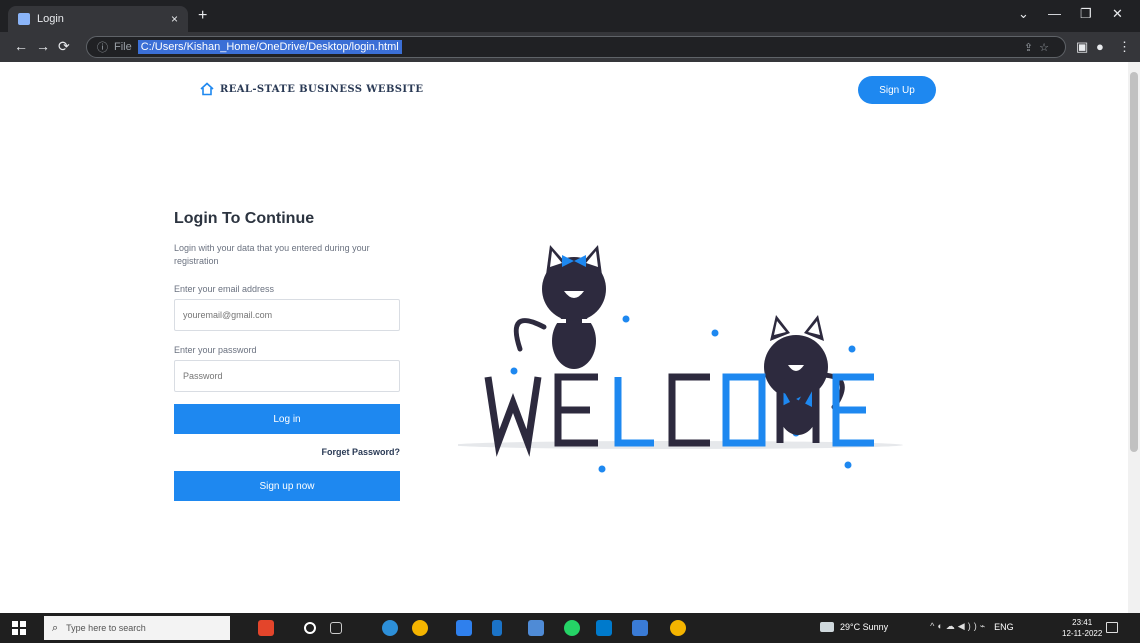  Describe the element at coordinates (1082, 633) in the screenshot. I see `clock-date: 12-11-2022` at that location.